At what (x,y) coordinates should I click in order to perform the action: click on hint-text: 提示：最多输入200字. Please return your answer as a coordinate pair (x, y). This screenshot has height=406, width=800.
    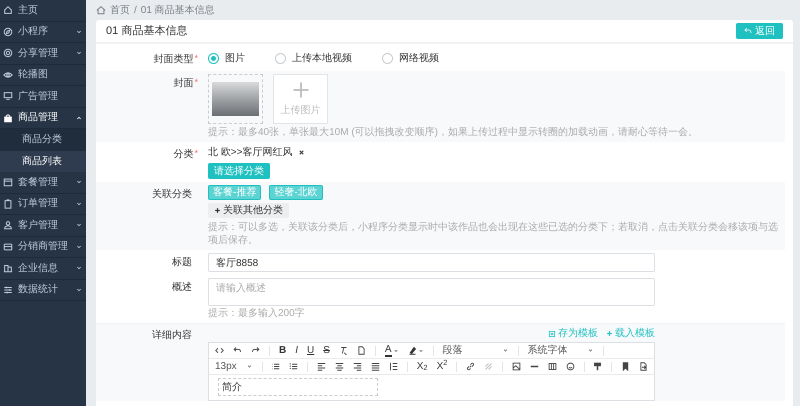
    Looking at the image, I should click on (257, 313).